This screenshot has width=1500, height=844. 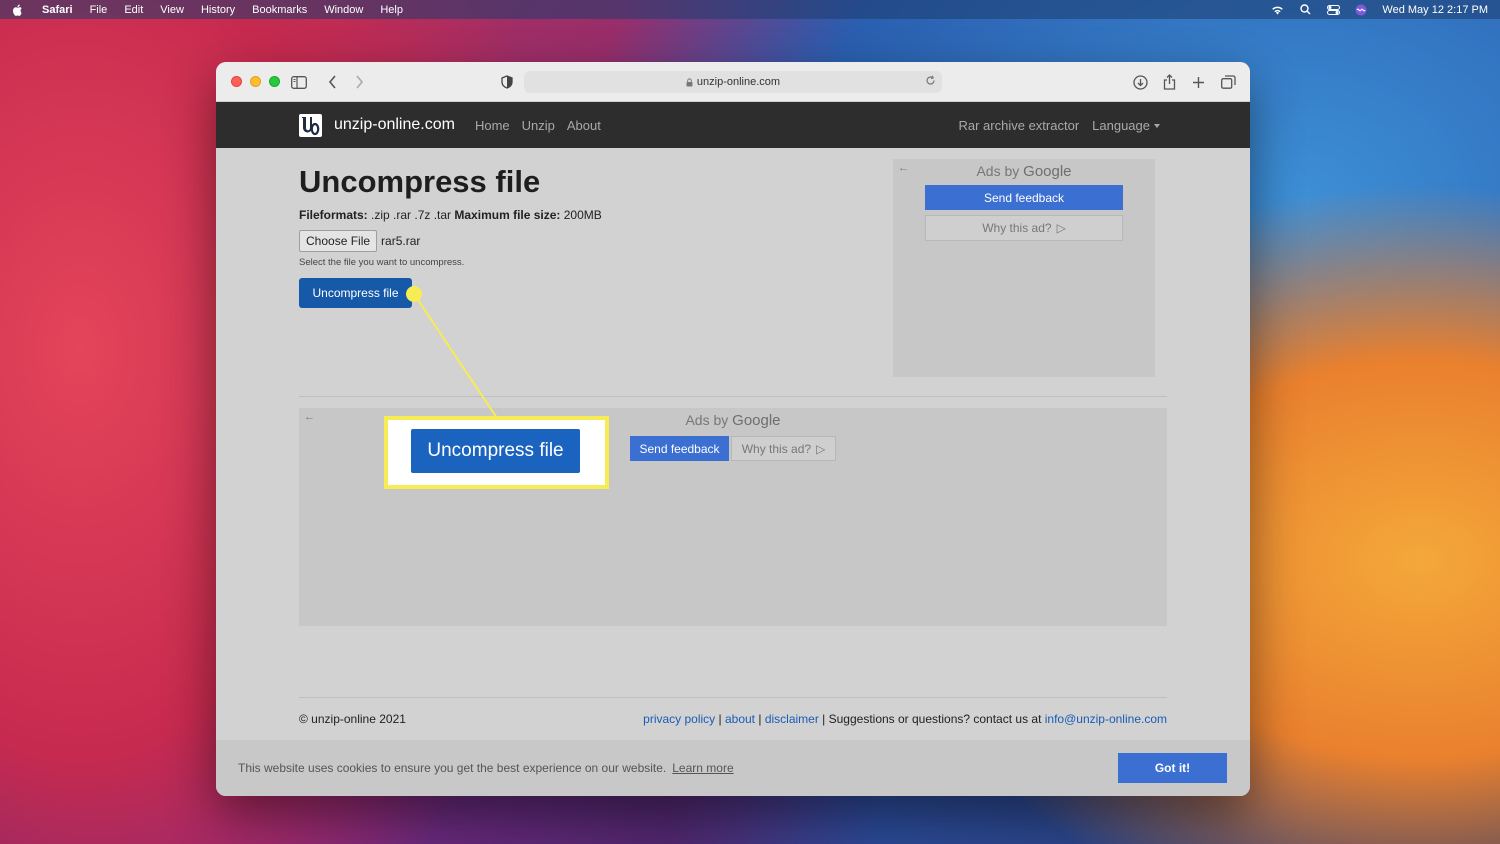 I want to click on file-input-hint: Select the file you want to uncompress., so click(x=382, y=262).